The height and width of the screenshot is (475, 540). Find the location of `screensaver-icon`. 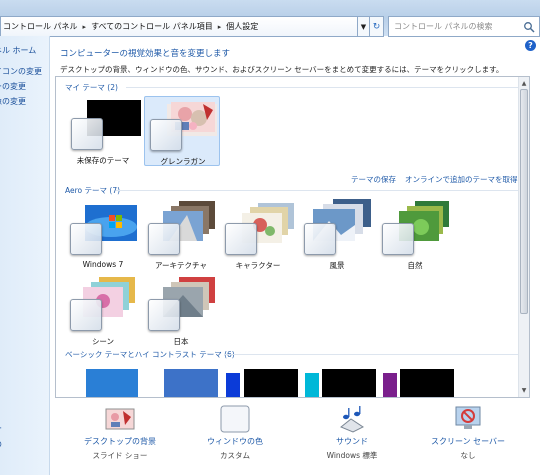

screensaver-icon is located at coordinates (468, 417).